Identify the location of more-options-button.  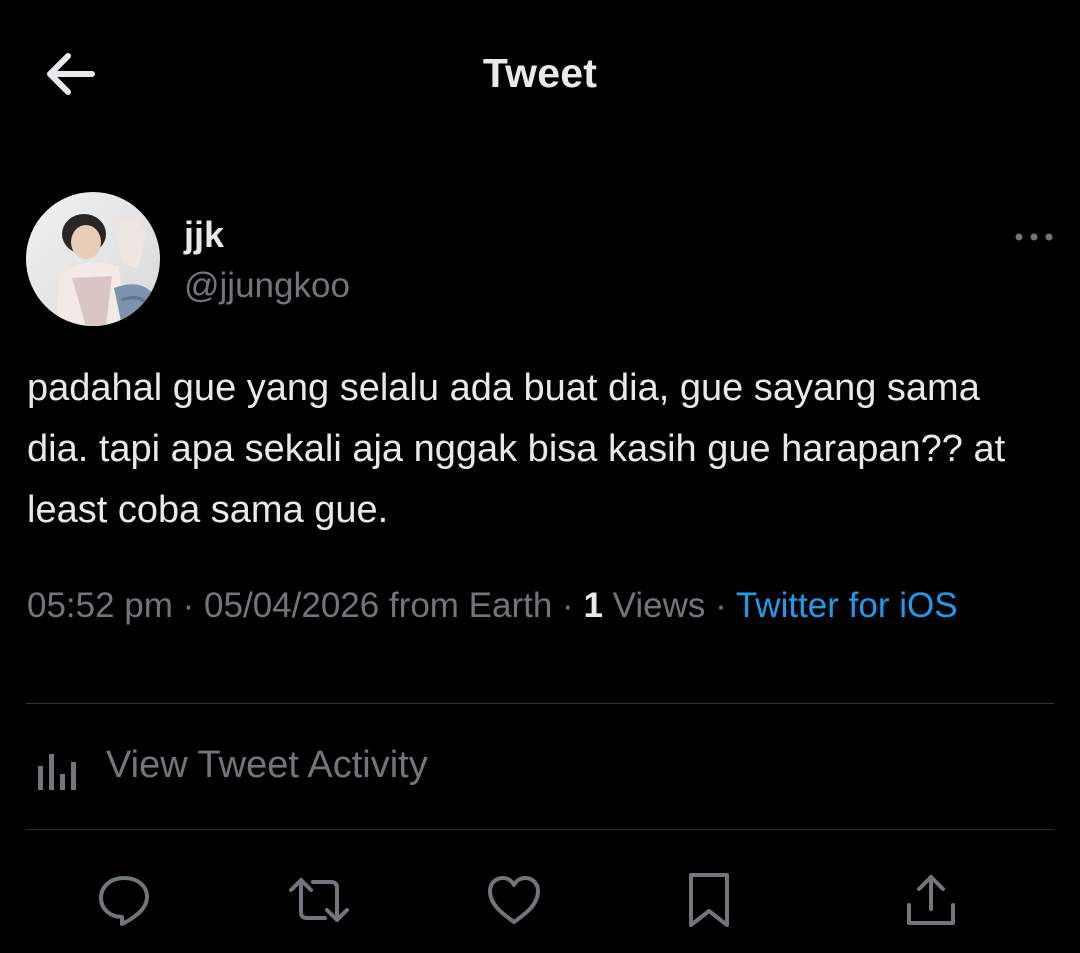
(1034, 237).